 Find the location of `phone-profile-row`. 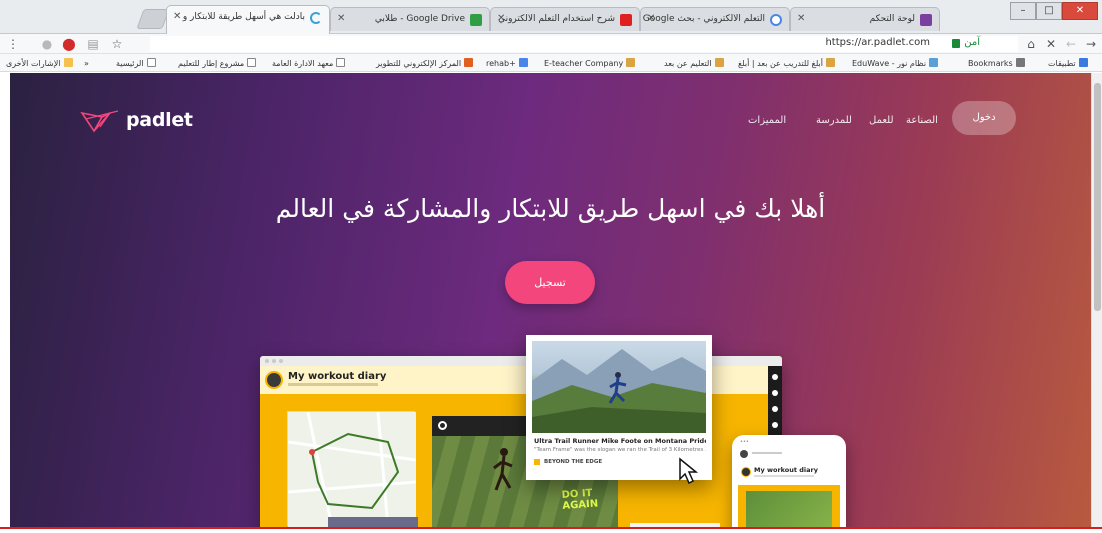

phone-profile-row is located at coordinates (789, 454).